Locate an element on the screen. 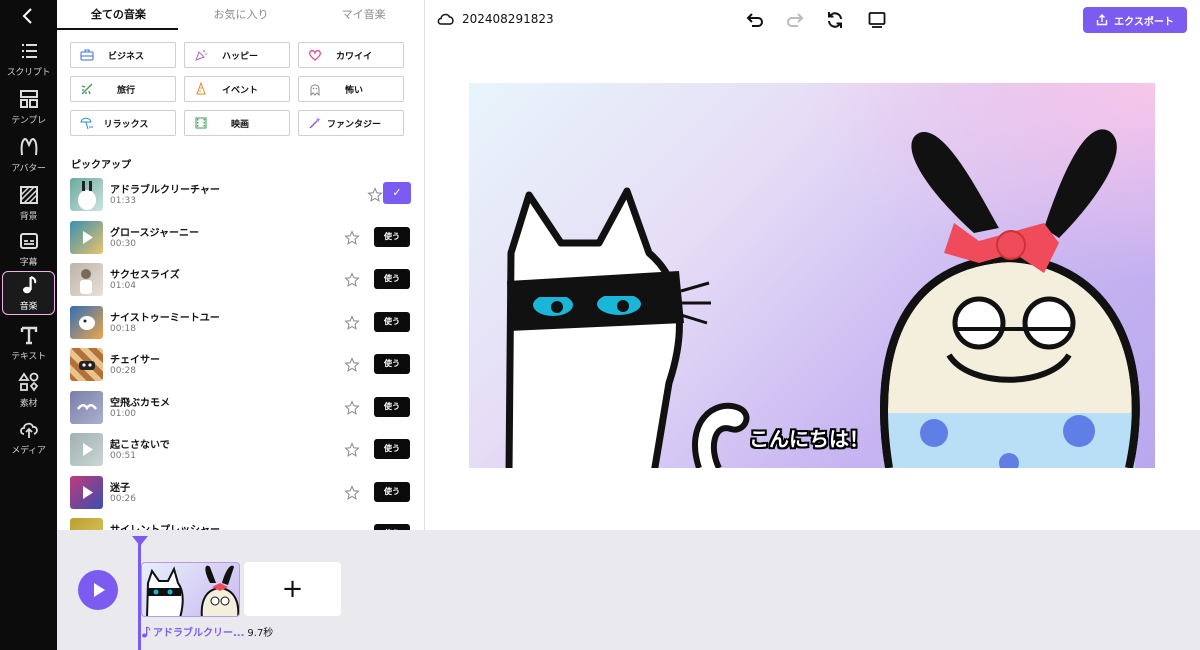 Image resolution: width=1200 pixels, height=650 pixels. category-fantasy: ファンタジー is located at coordinates (351, 123).